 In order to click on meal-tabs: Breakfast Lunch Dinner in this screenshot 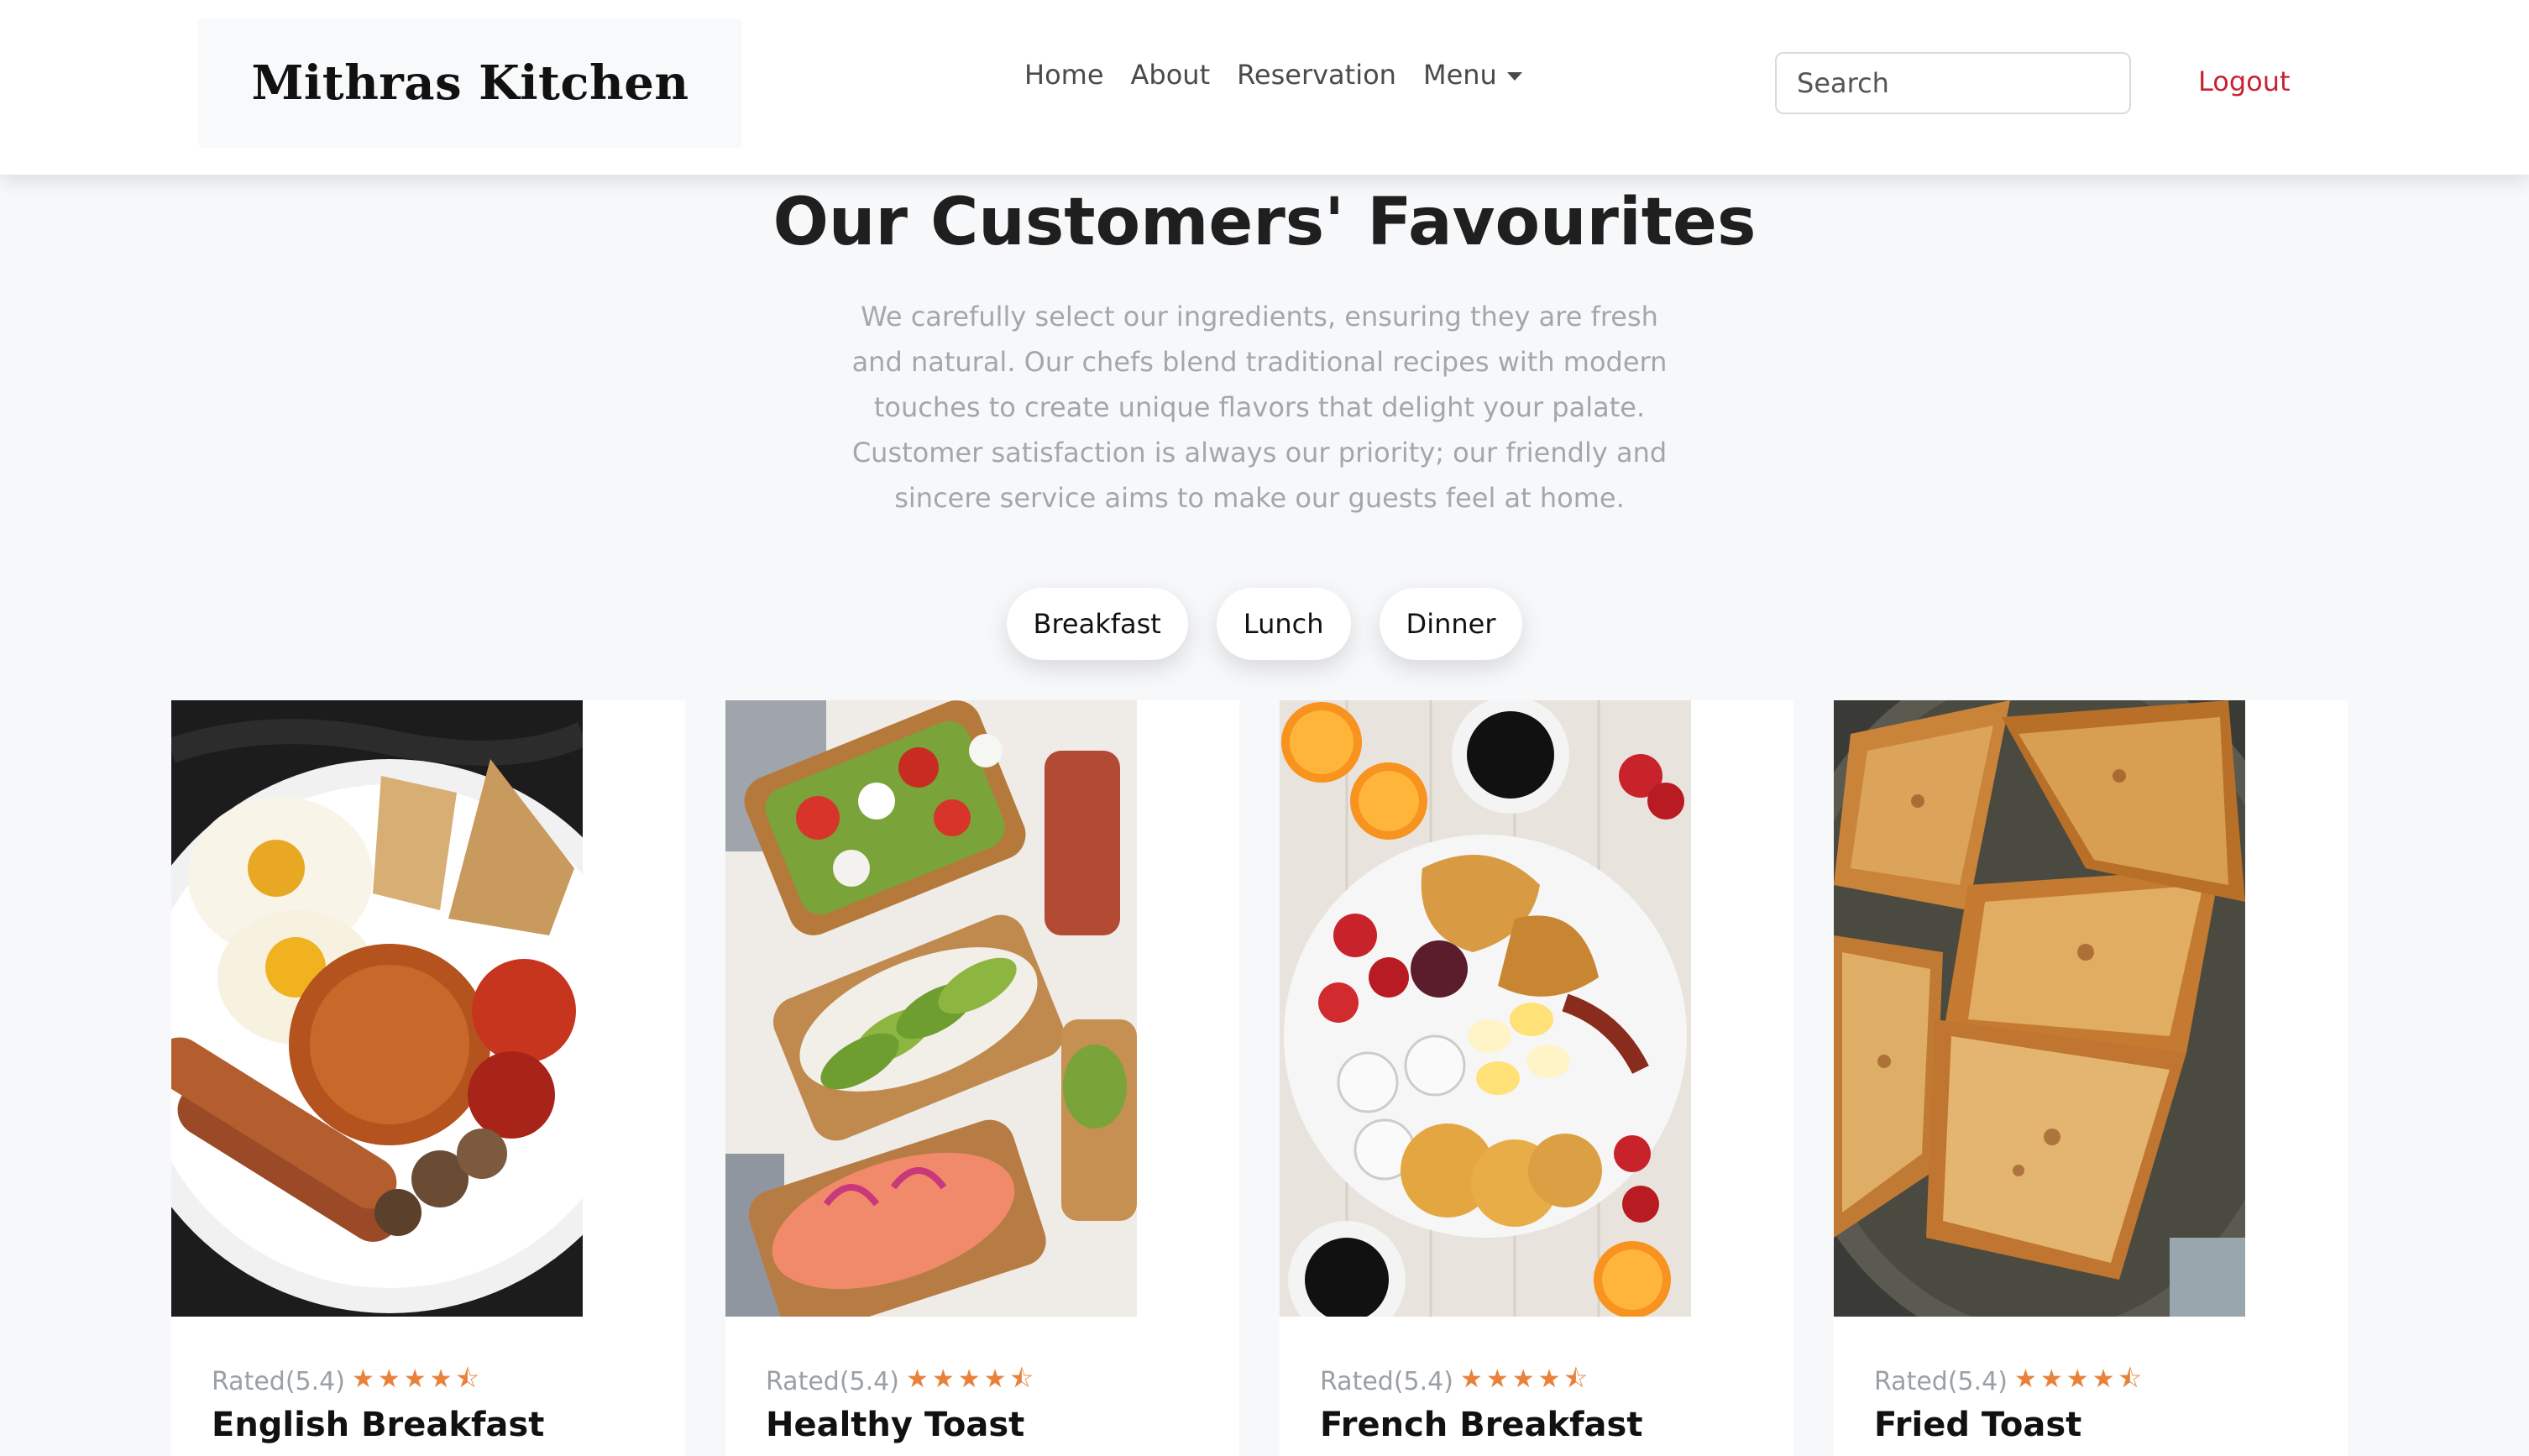, I will do `click(1264, 624)`.